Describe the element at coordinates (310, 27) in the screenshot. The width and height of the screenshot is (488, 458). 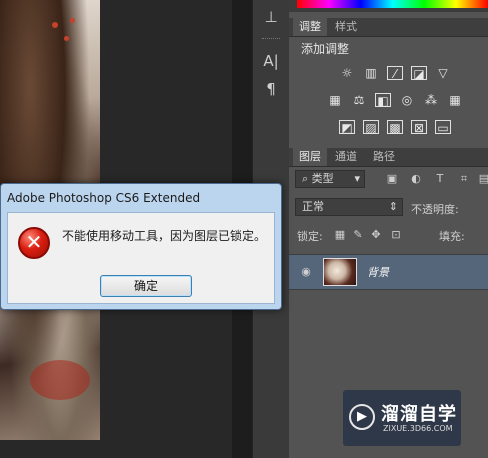
I see `tab-adjustments: 调整` at that location.